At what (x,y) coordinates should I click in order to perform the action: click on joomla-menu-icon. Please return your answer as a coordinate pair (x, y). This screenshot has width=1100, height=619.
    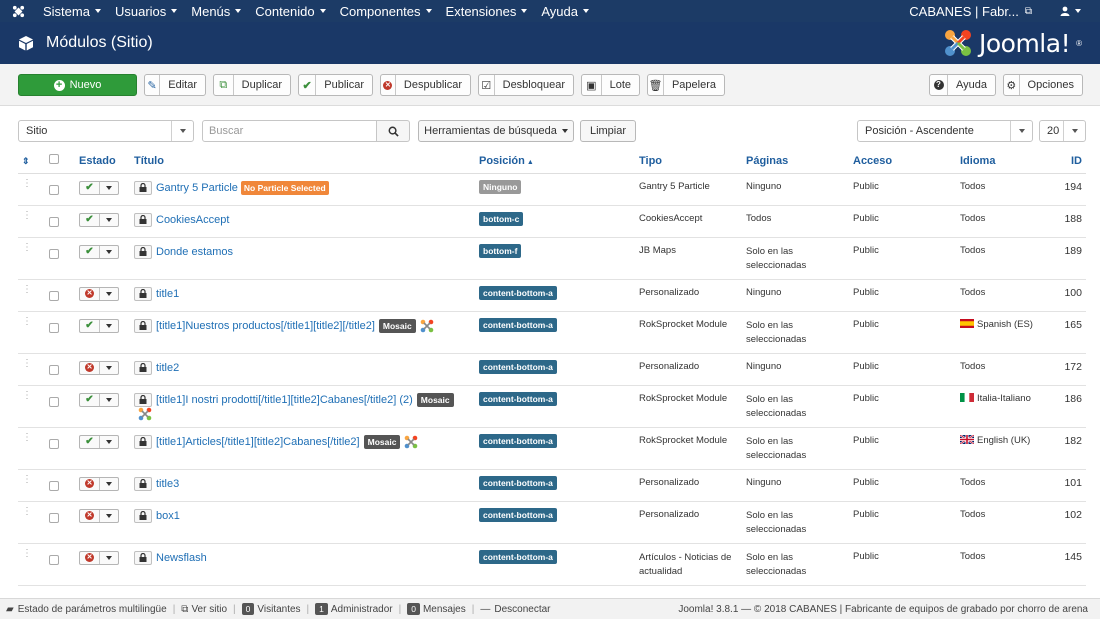
    Looking at the image, I should click on (18, 11).